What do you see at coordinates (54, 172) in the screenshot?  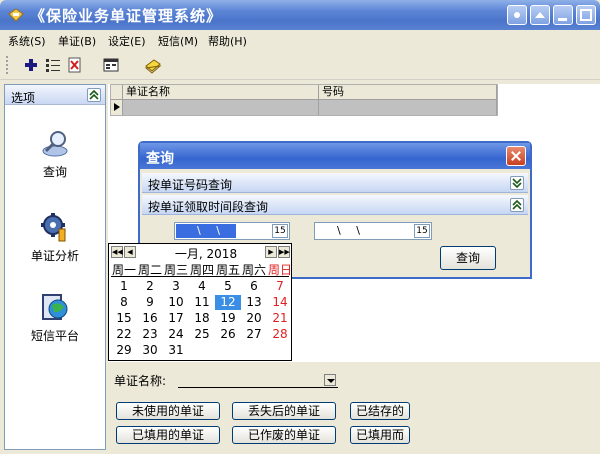 I see `nav-label-query: 查询` at bounding box center [54, 172].